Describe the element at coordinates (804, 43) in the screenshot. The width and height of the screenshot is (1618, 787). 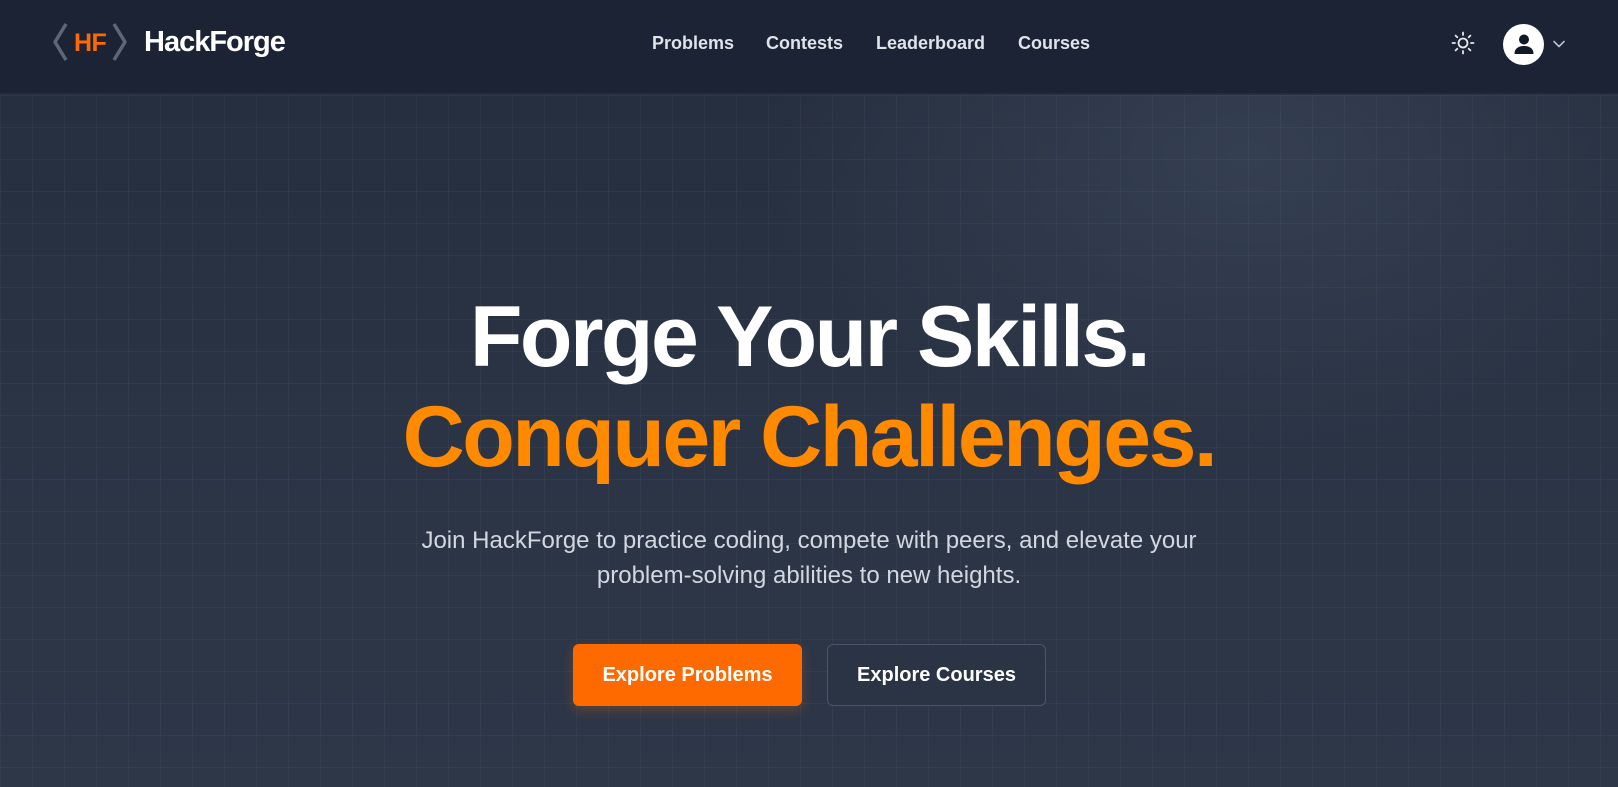
I see `nav-link-contests: Contests` at that location.